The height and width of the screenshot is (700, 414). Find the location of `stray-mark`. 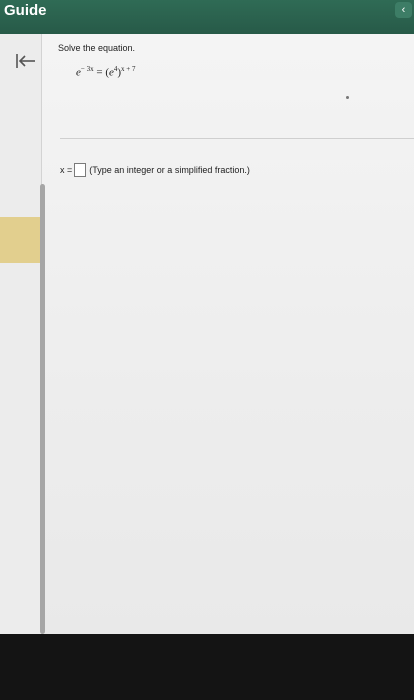

stray-mark is located at coordinates (347, 97).